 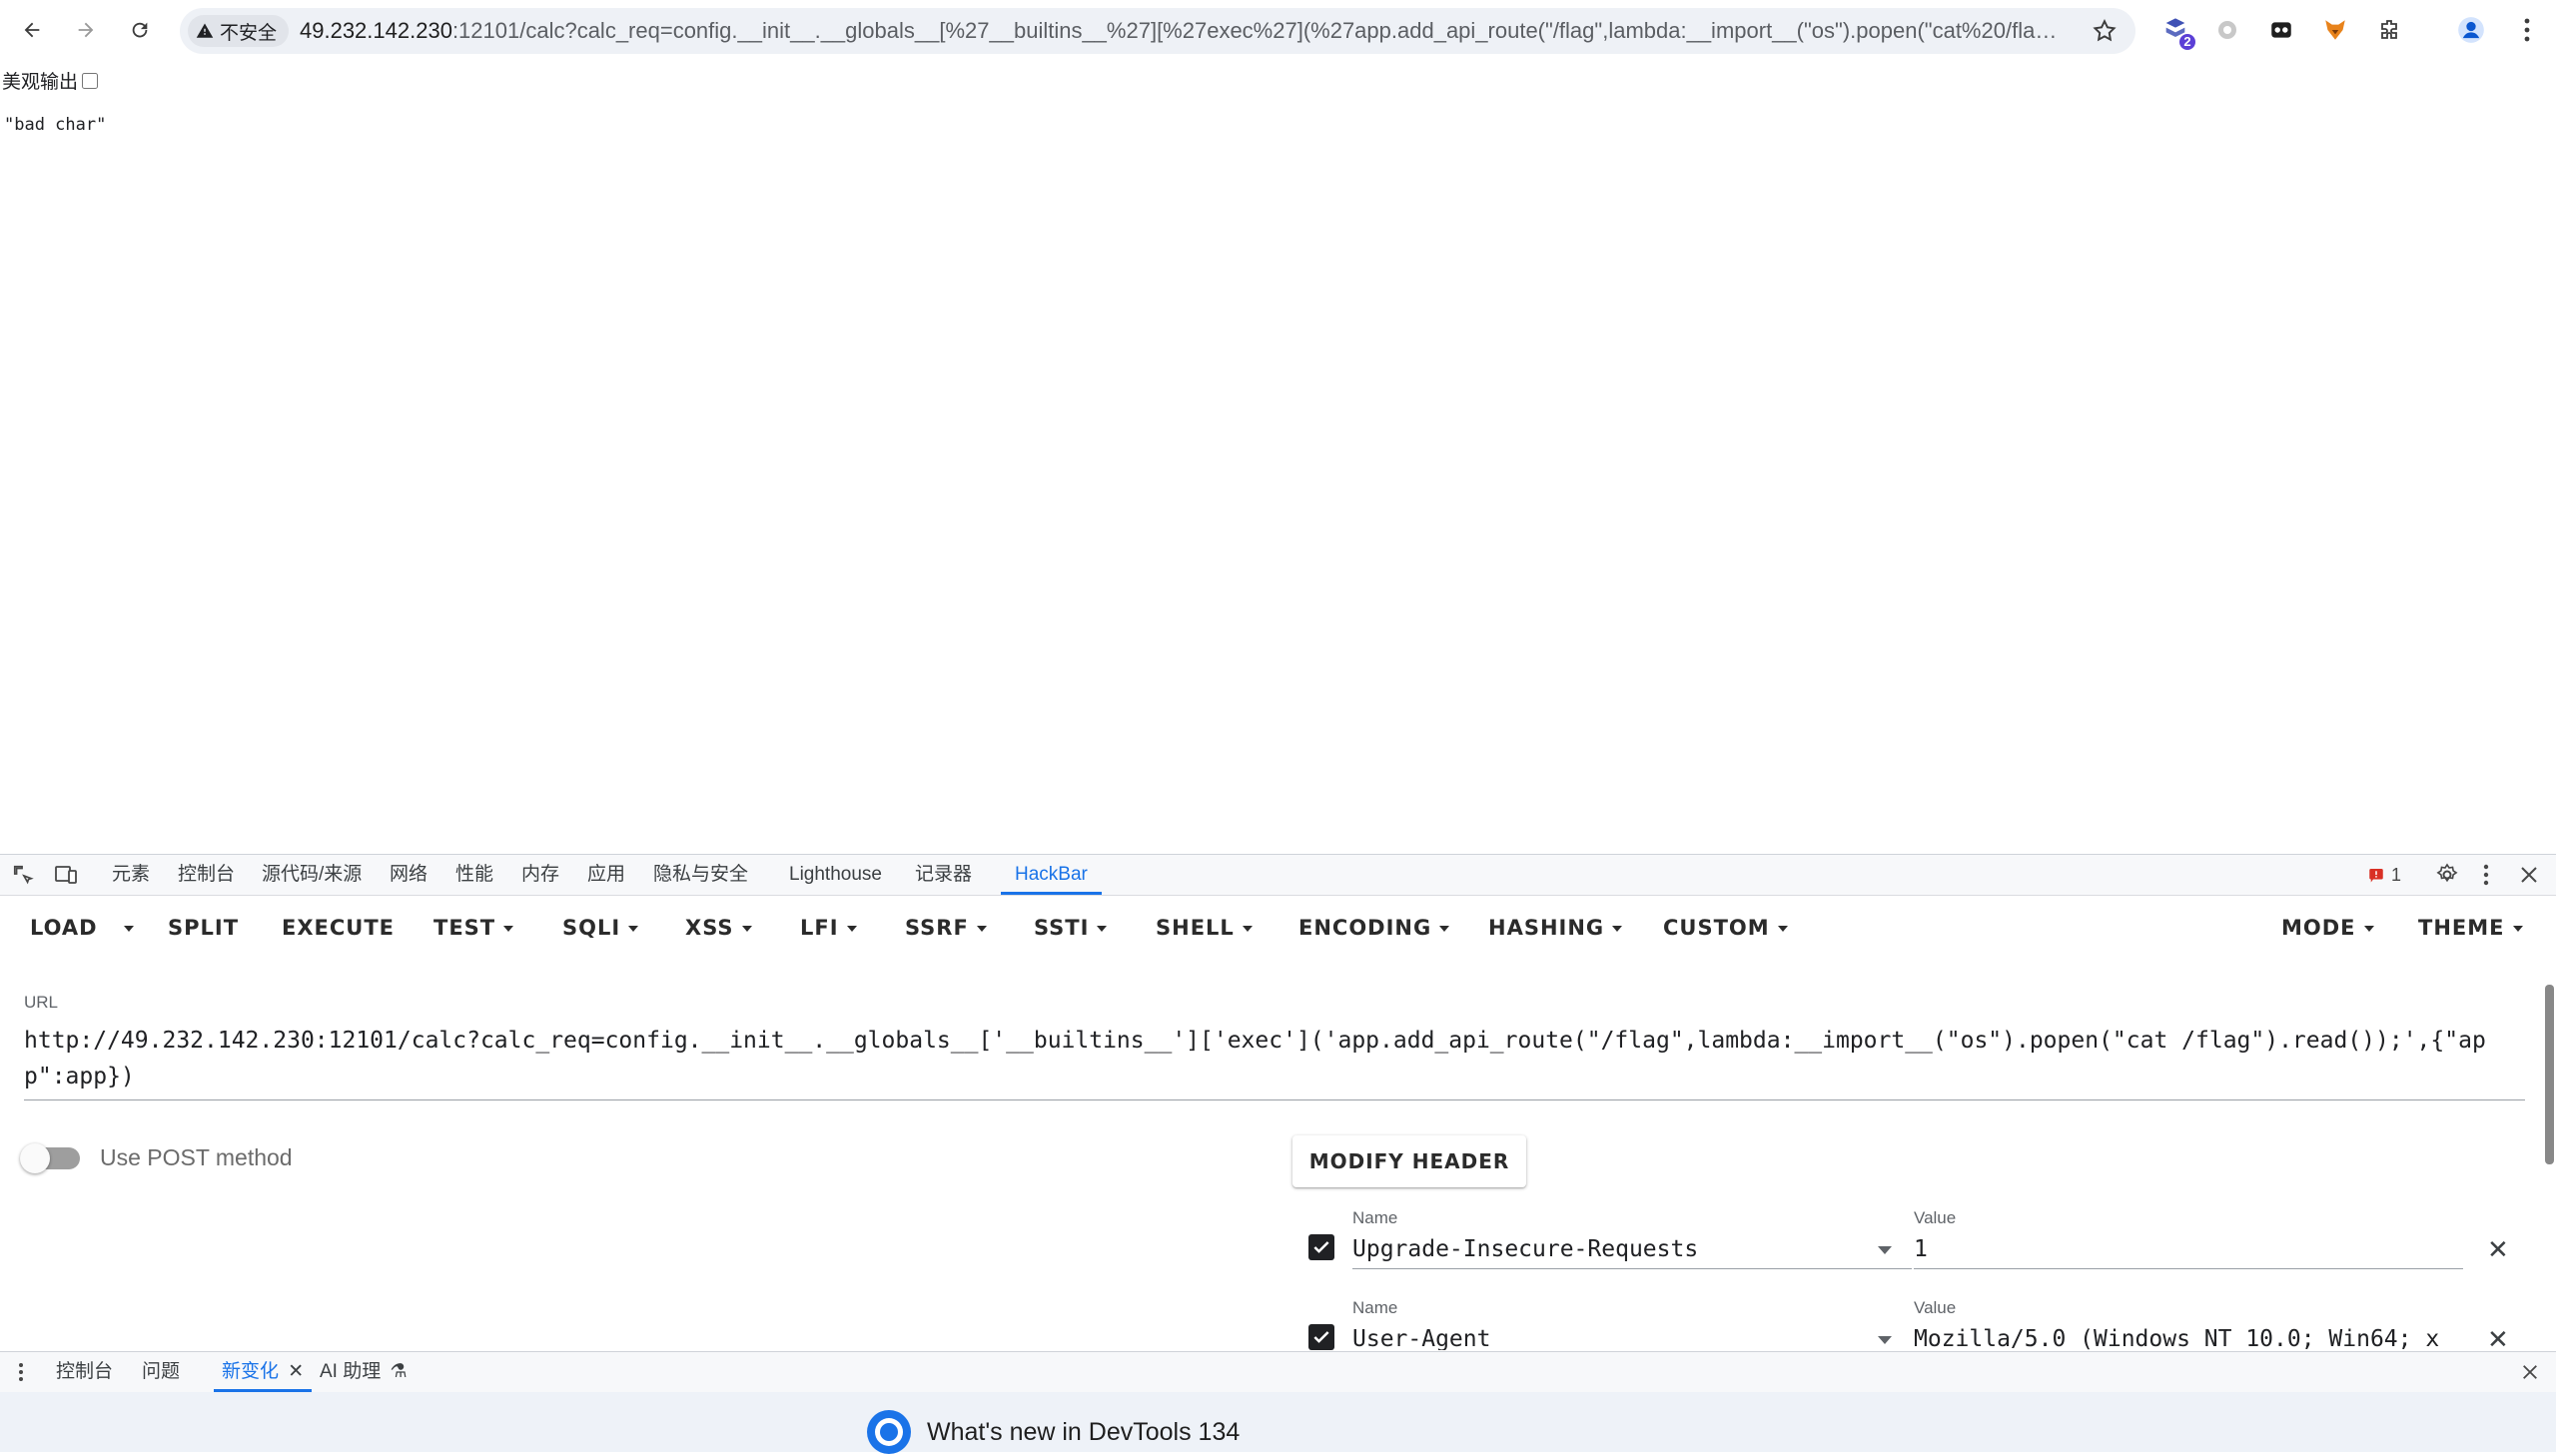 I want to click on url-field-underline, so click(x=1274, y=1100).